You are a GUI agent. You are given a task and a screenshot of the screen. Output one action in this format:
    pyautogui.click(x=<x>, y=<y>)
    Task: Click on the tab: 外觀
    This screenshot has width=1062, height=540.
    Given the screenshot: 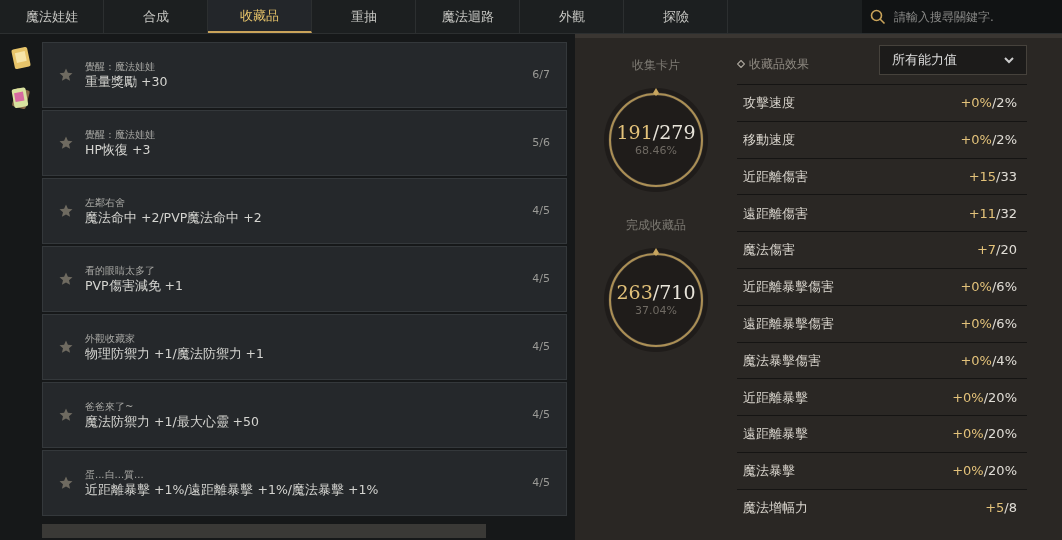 What is the action you would take?
    pyautogui.click(x=572, y=16)
    